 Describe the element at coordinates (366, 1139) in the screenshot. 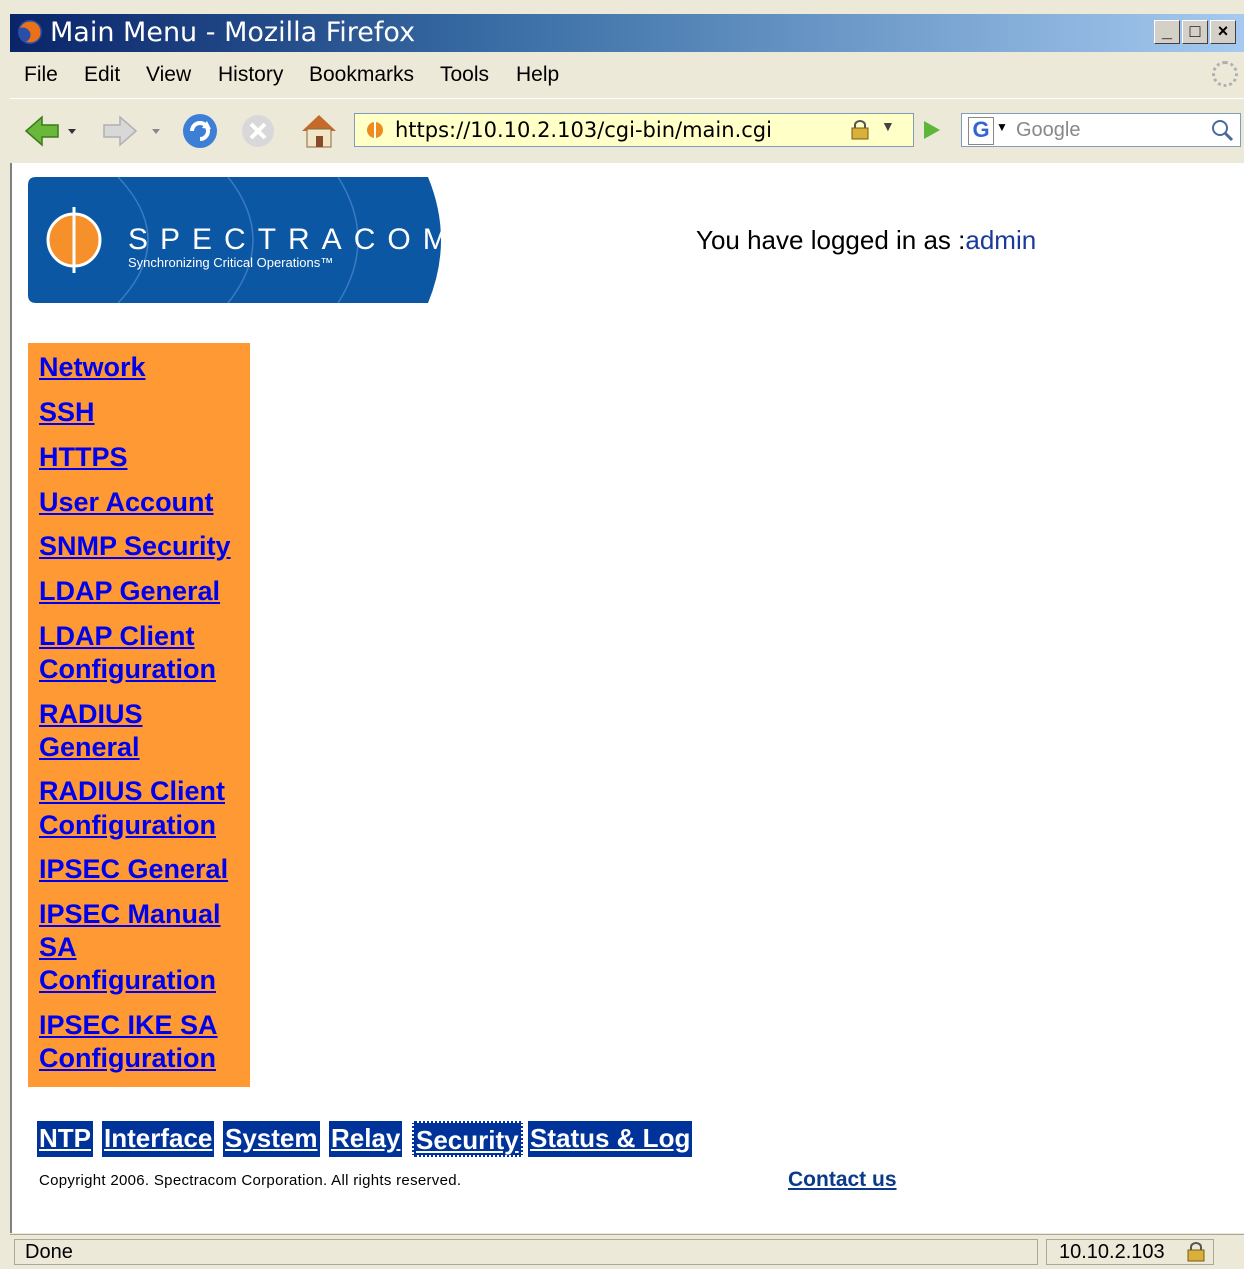

I see `tab-relay: Relay` at that location.